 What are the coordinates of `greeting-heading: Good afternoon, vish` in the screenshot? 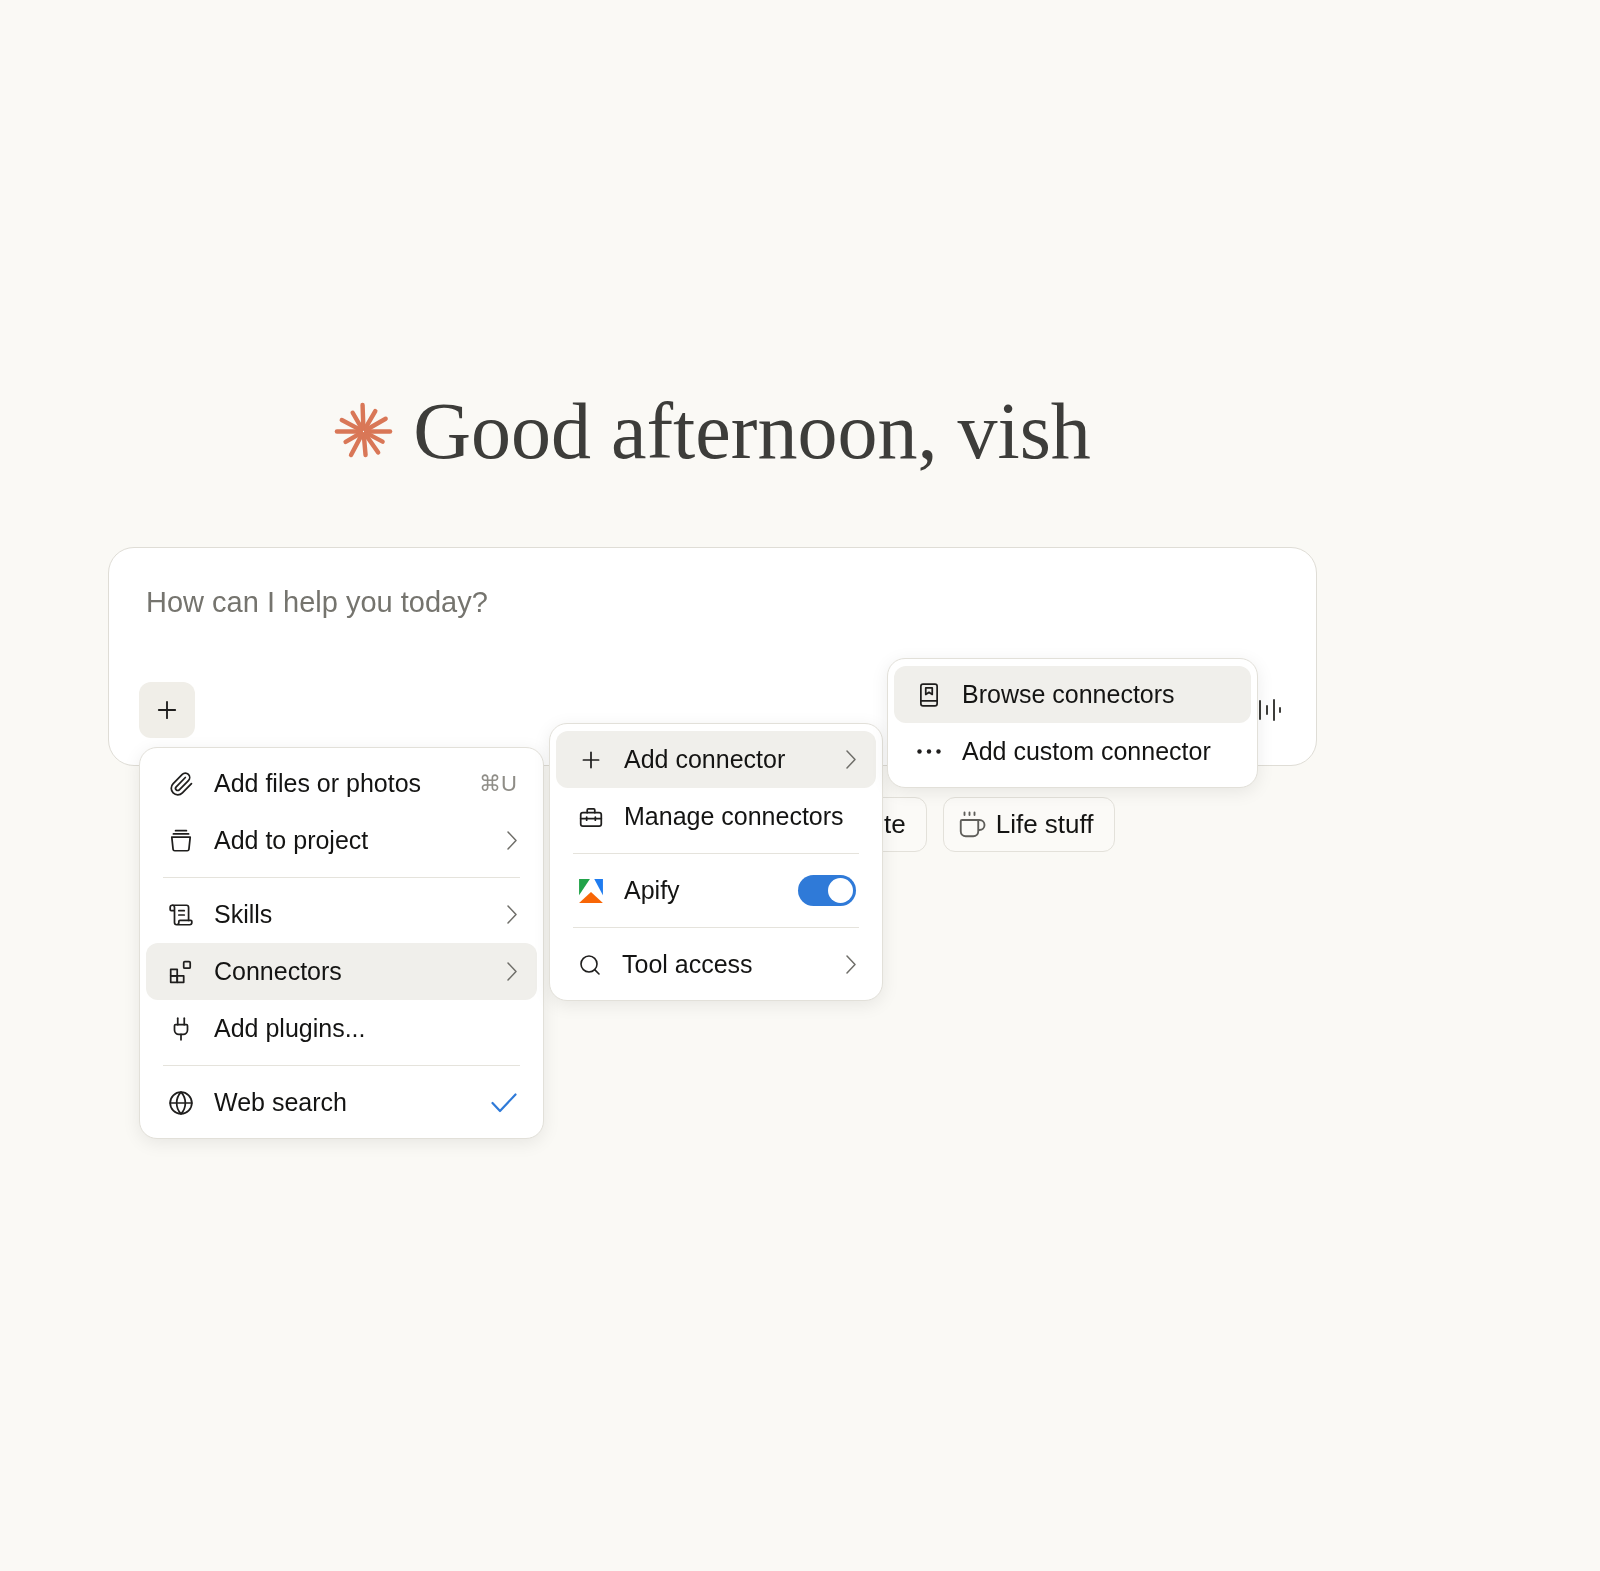 It's located at (752, 431).